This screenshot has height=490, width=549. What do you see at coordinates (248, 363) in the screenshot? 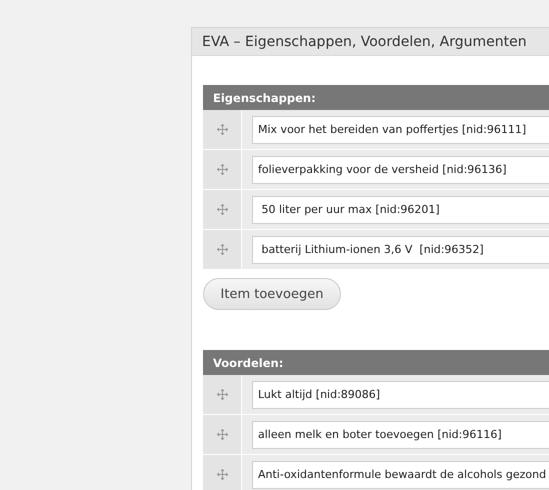
I see `section-title: Voordelen:` at bounding box center [248, 363].